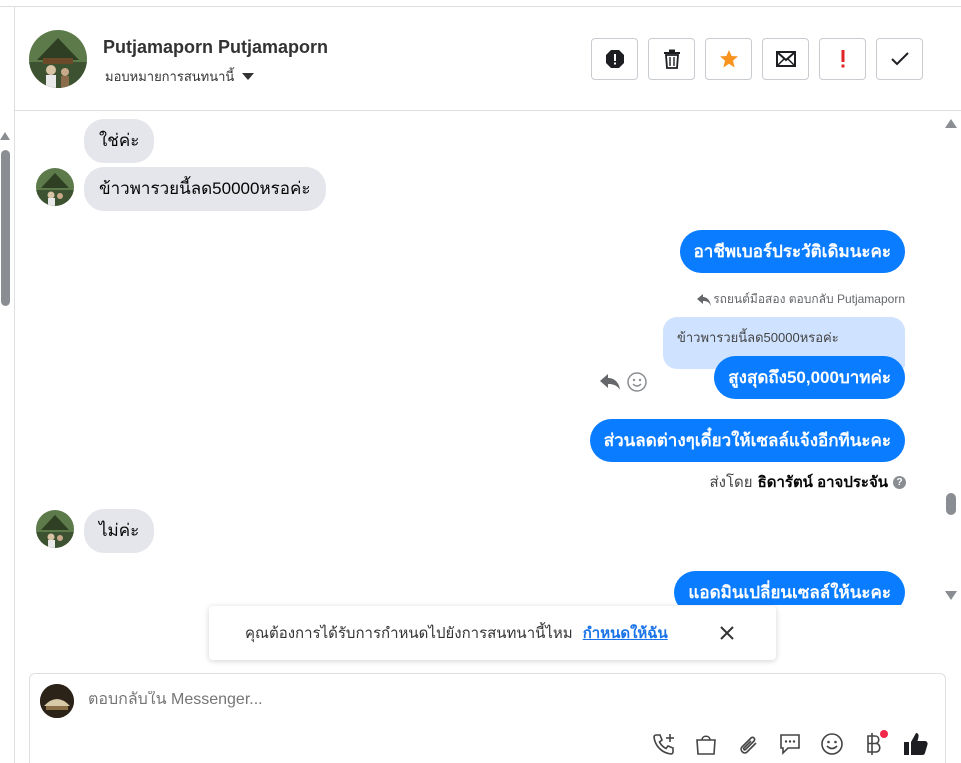 This screenshot has height=763, width=961. What do you see at coordinates (119, 531) in the screenshot?
I see `incoming-message: ไม่ค่ะ` at bounding box center [119, 531].